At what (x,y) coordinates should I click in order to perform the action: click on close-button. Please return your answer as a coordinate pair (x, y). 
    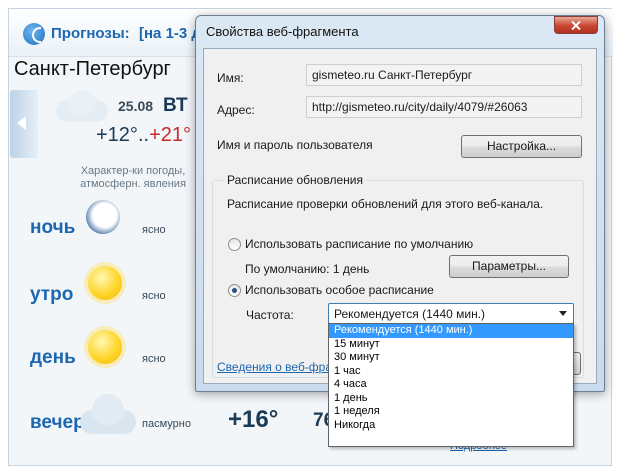
    Looking at the image, I should click on (576, 25).